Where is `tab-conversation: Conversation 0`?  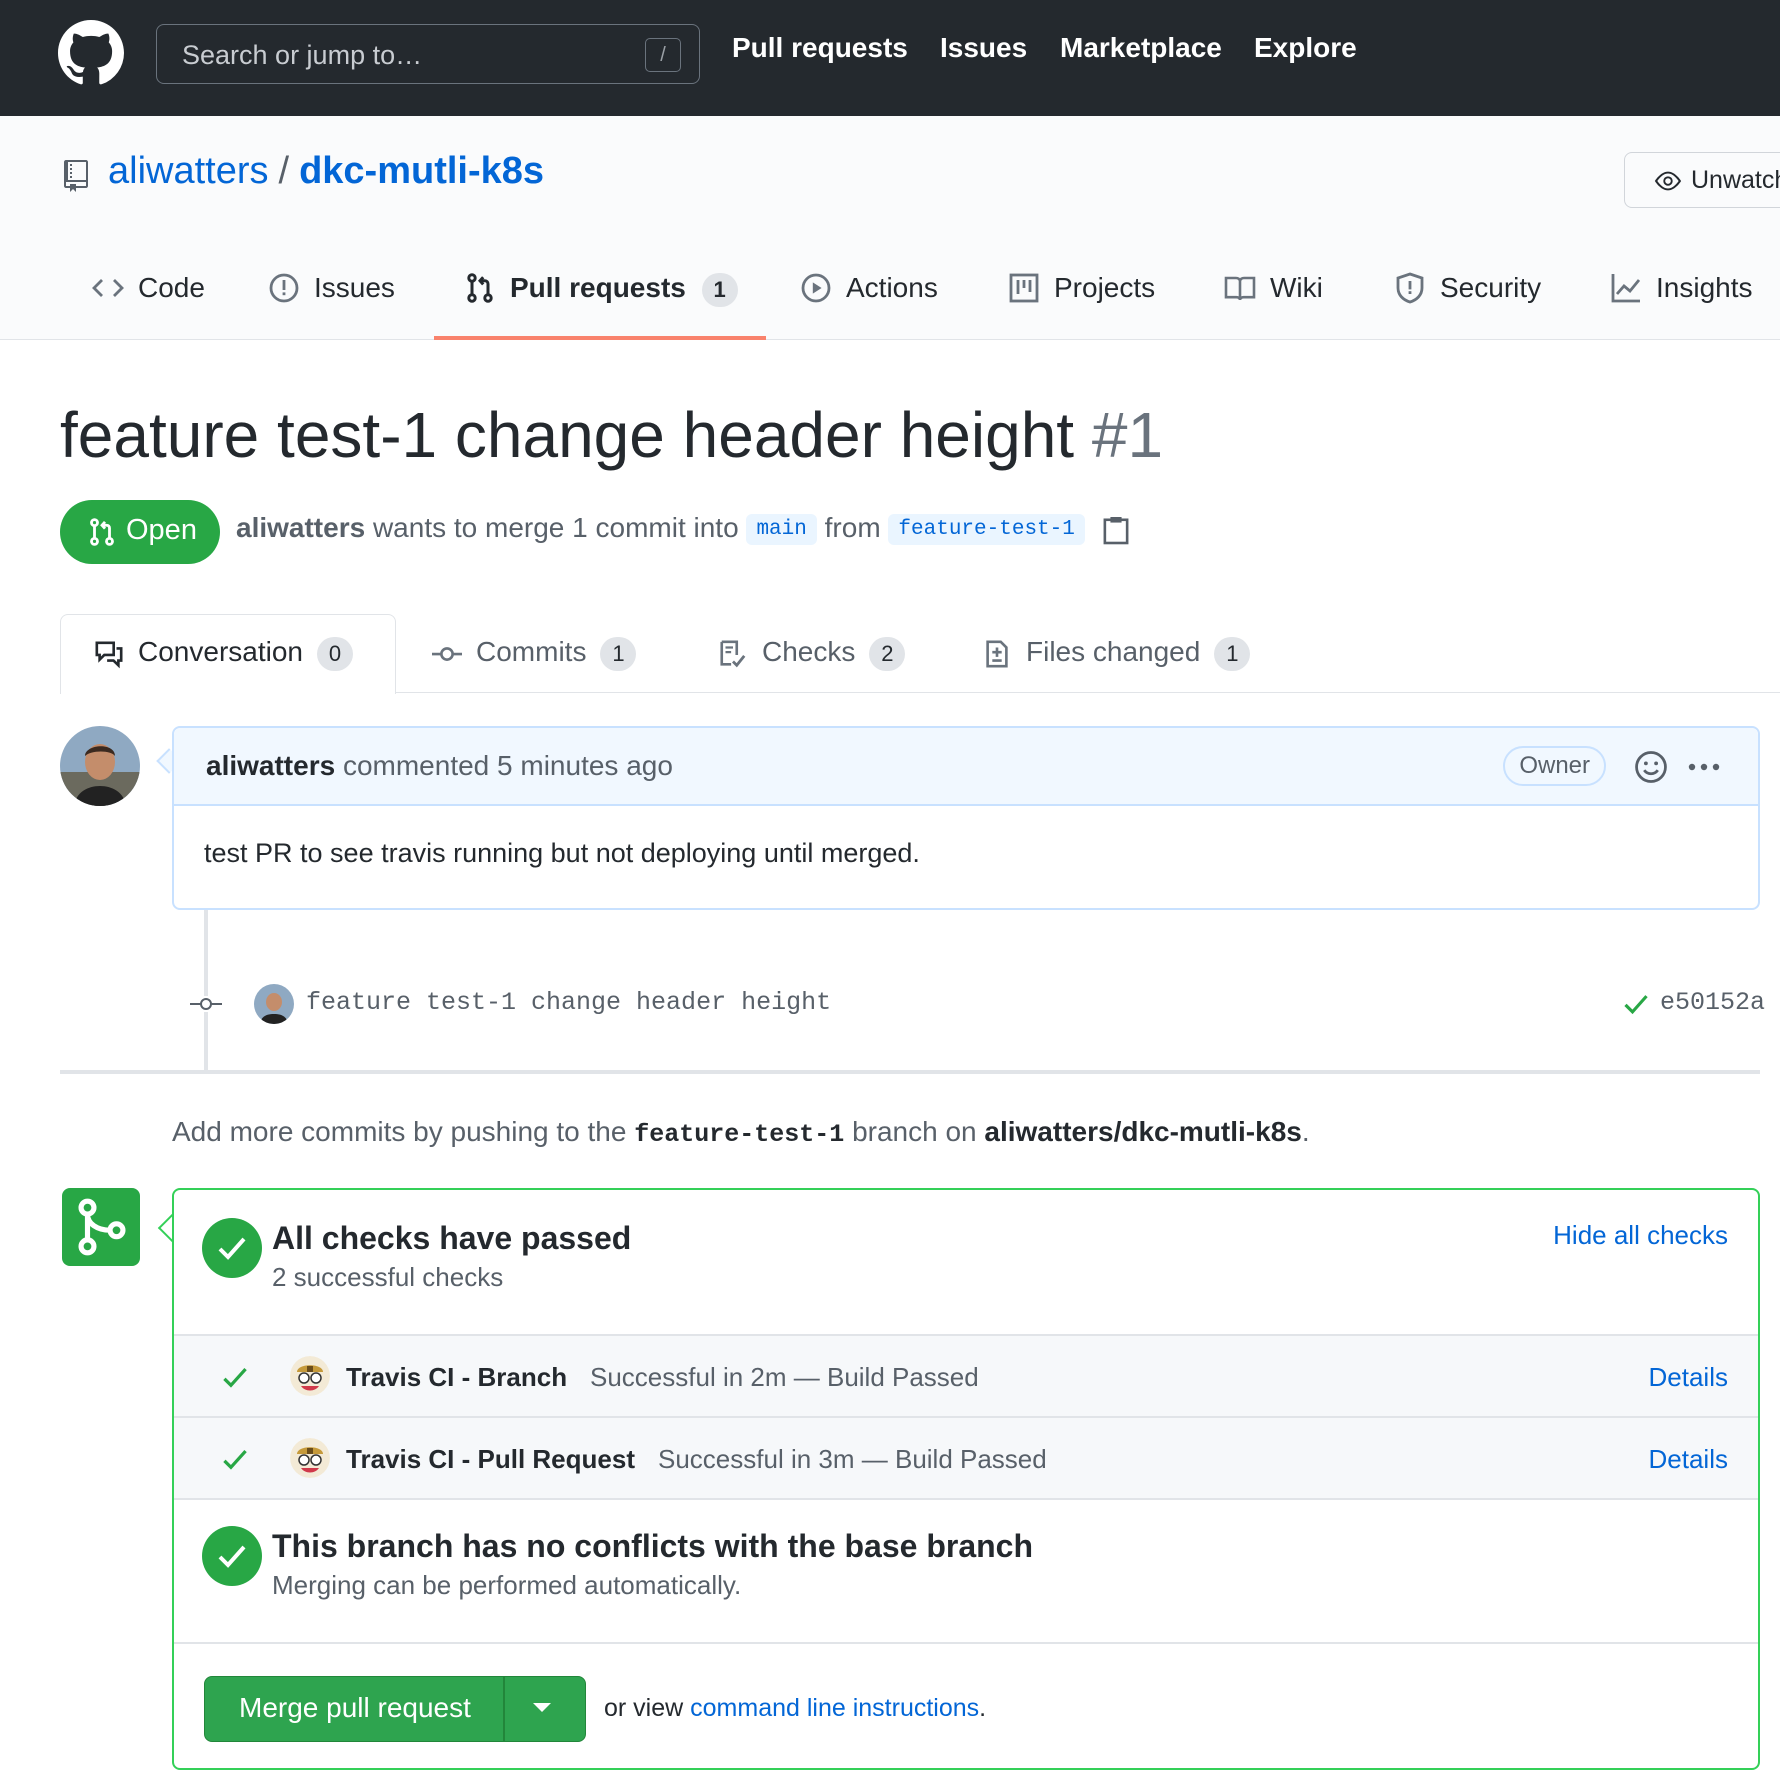 tab-conversation: Conversation 0 is located at coordinates (222, 653).